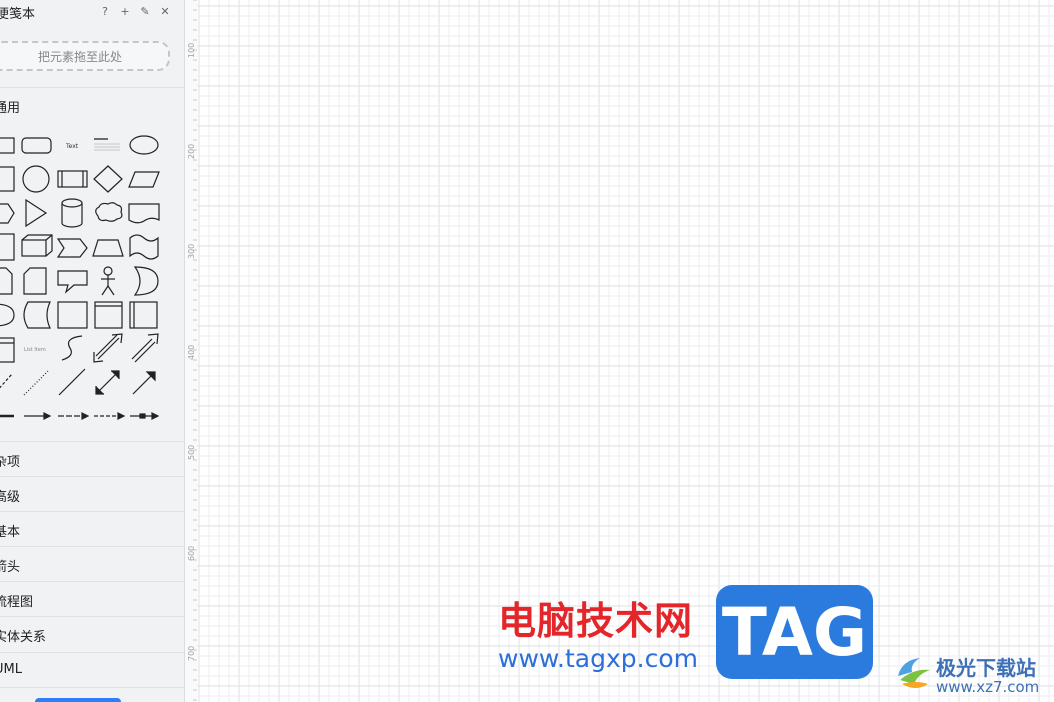 The image size is (1054, 702). What do you see at coordinates (72, 382) in the screenshot?
I see `shape-line` at bounding box center [72, 382].